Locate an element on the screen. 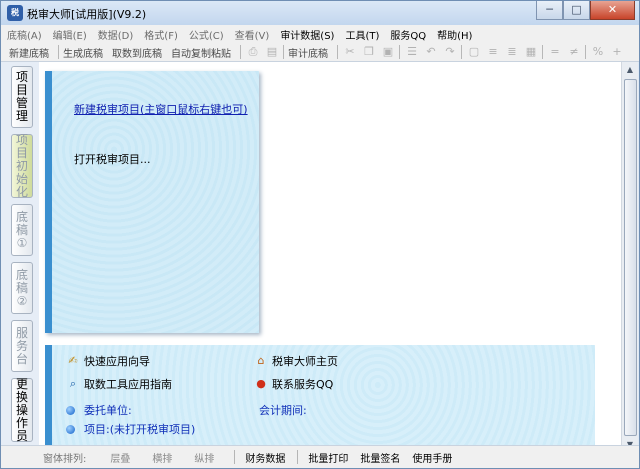 Image resolution: width=640 pixels, height=469 pixels. tab-label: 项目管理 is located at coordinates (21, 96).